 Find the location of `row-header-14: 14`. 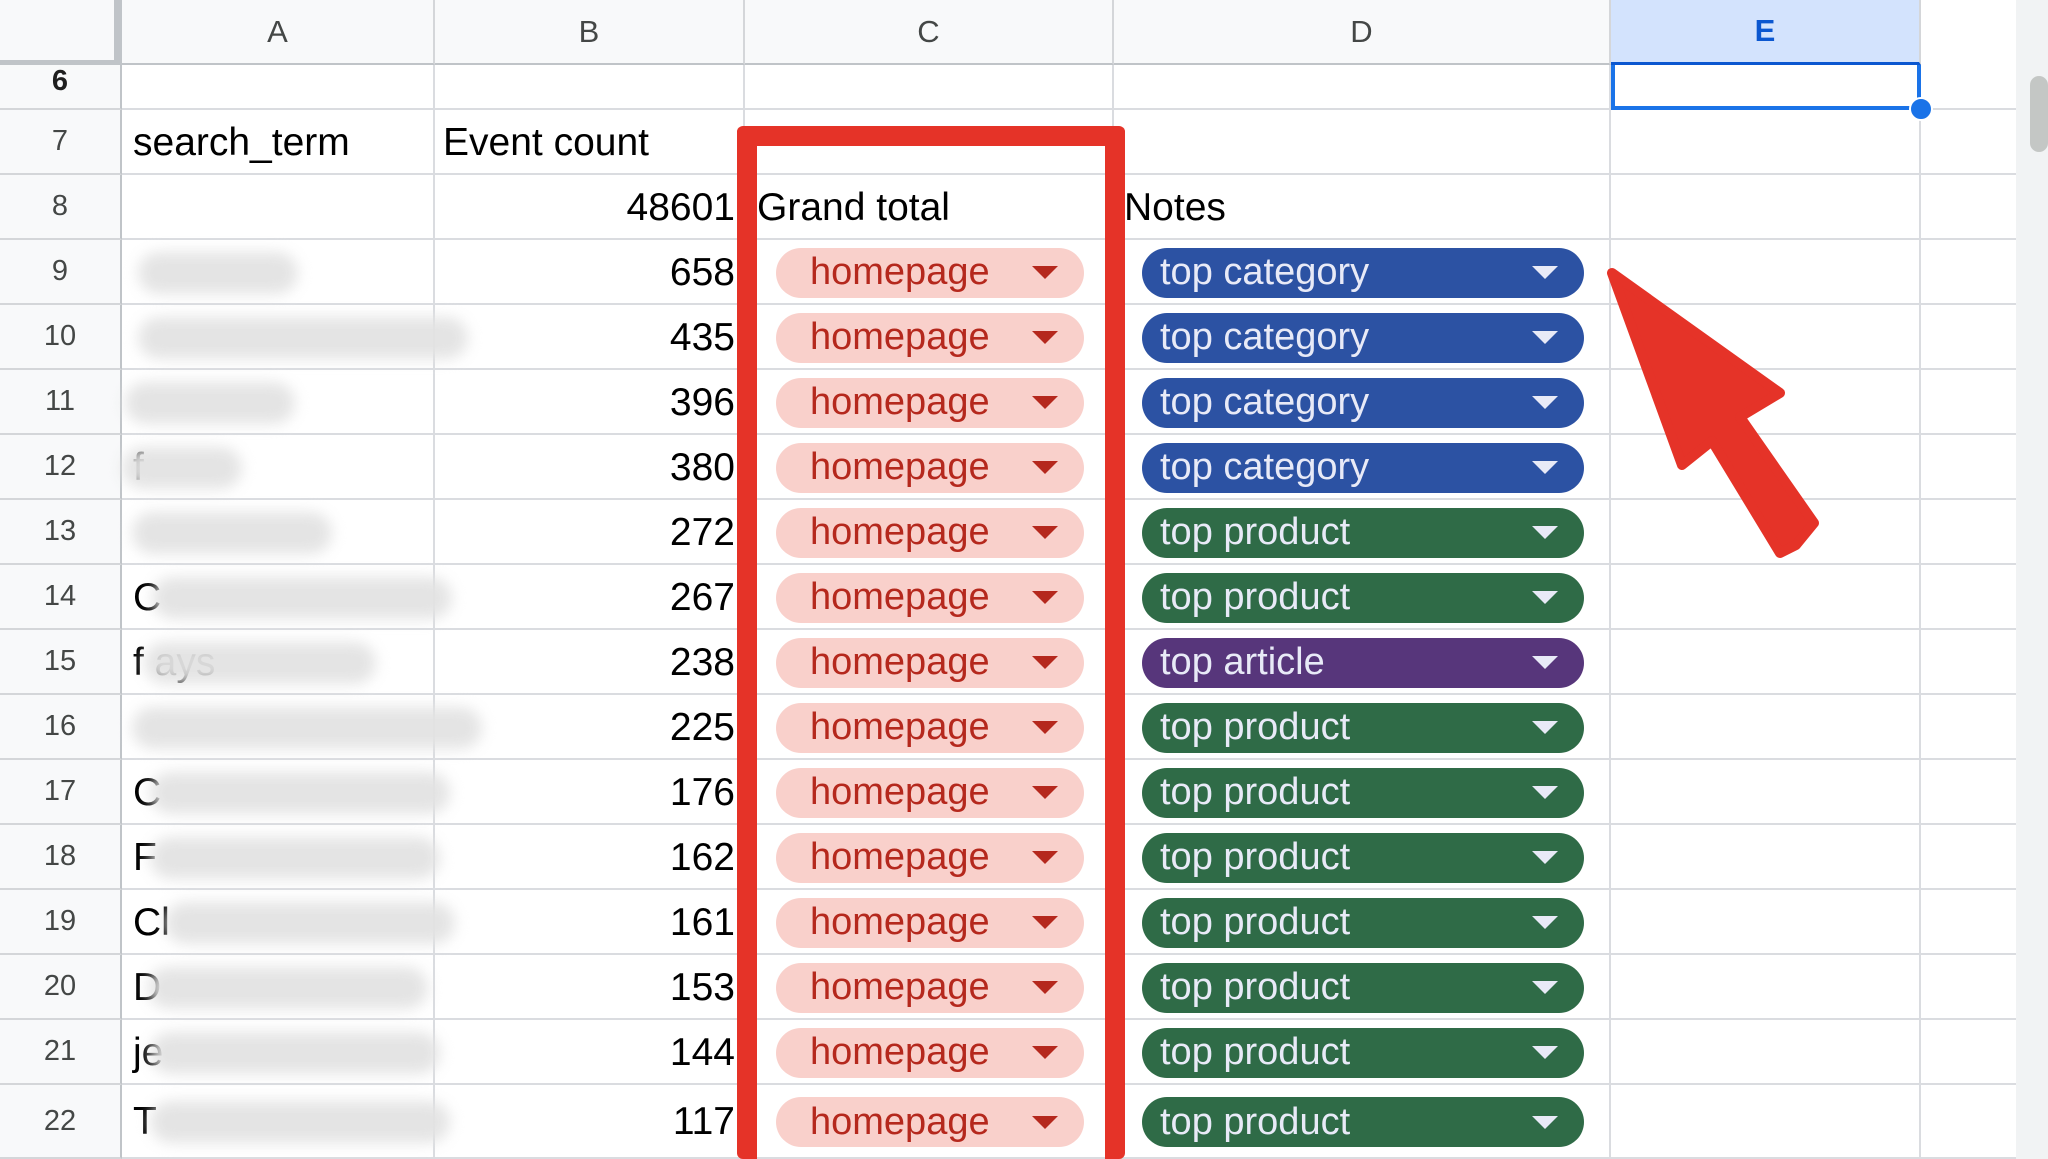

row-header-14: 14 is located at coordinates (61, 597).